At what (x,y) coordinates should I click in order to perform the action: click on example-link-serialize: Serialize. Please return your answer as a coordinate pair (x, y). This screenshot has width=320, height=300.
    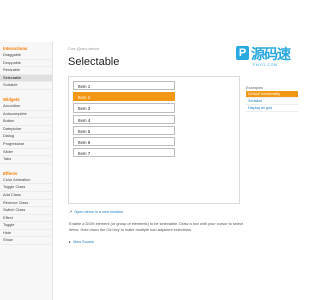
    Looking at the image, I should click on (272, 101).